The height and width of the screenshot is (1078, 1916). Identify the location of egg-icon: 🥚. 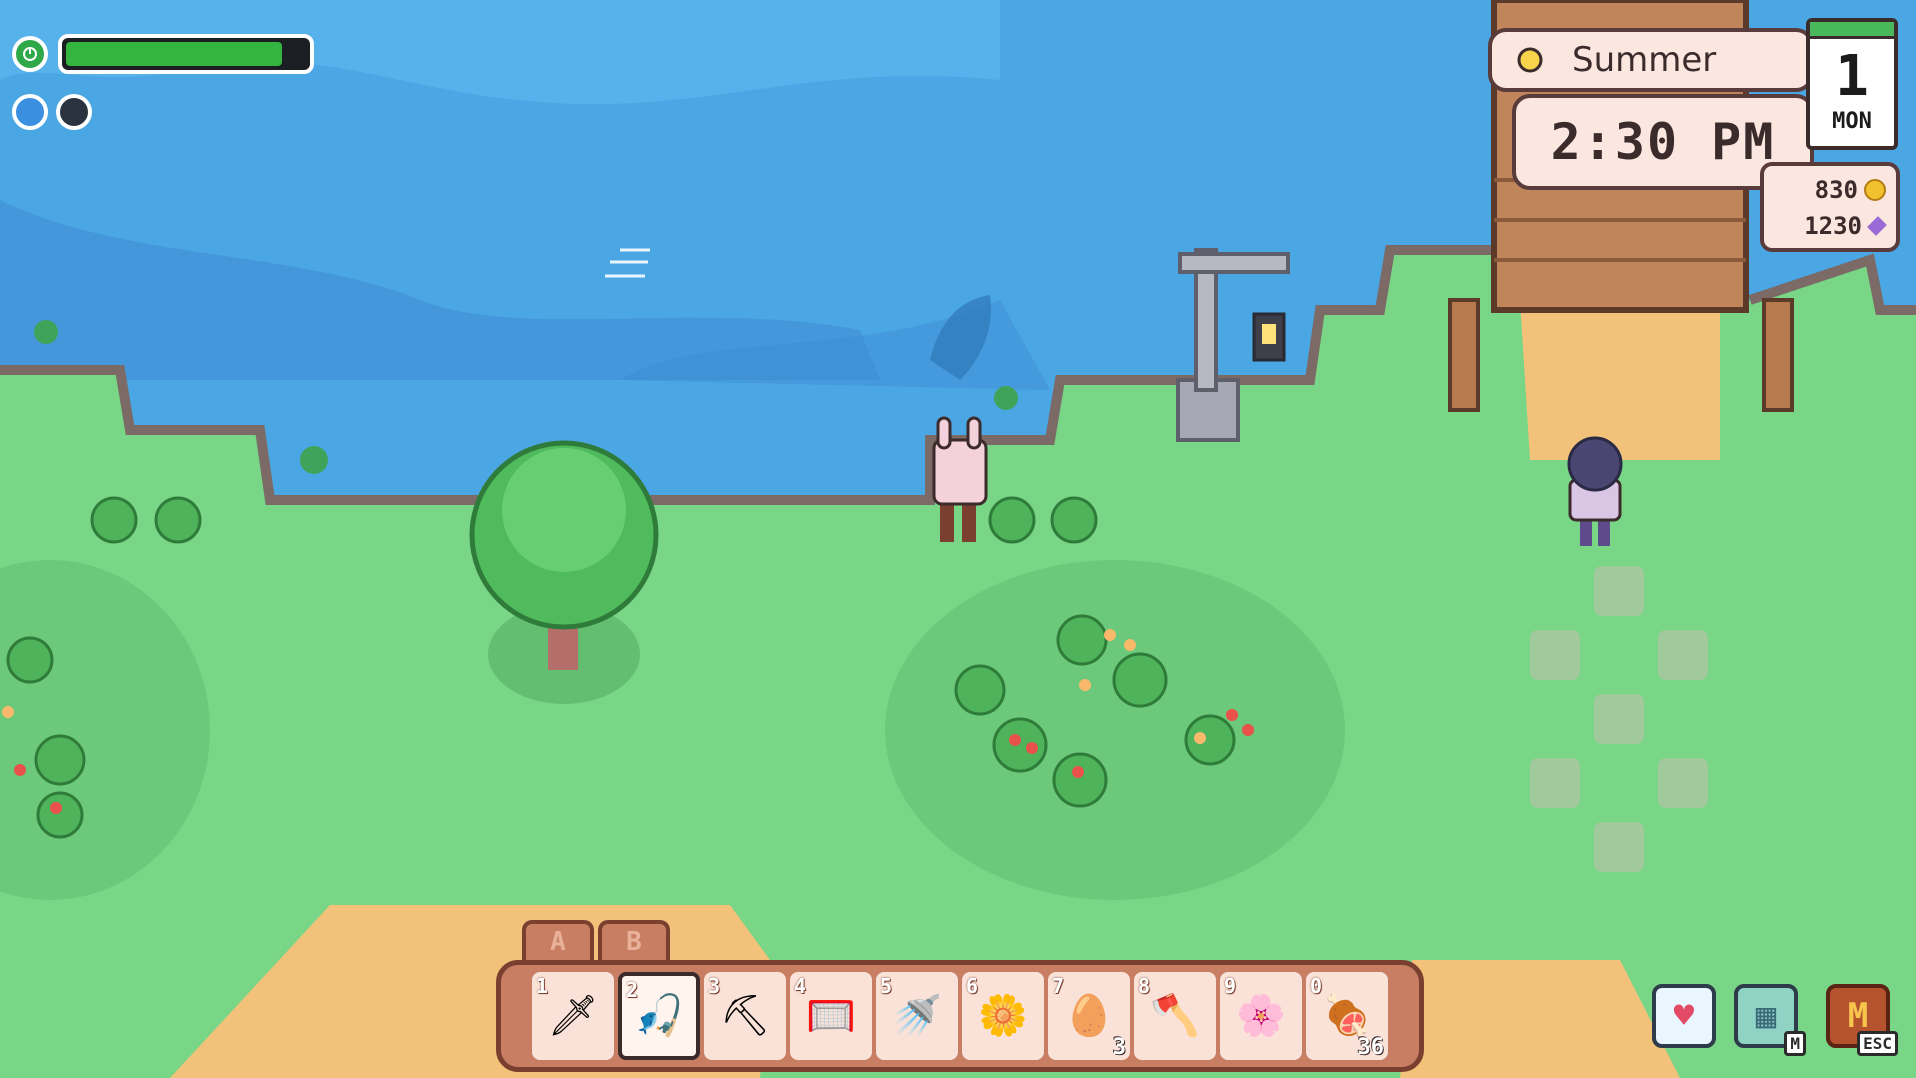
(1089, 1016).